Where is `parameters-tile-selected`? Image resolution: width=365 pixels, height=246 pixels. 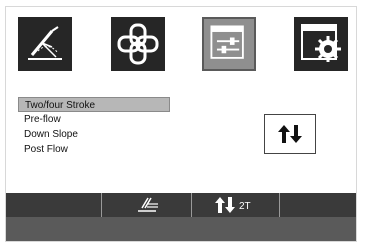 parameters-tile-selected is located at coordinates (229, 44).